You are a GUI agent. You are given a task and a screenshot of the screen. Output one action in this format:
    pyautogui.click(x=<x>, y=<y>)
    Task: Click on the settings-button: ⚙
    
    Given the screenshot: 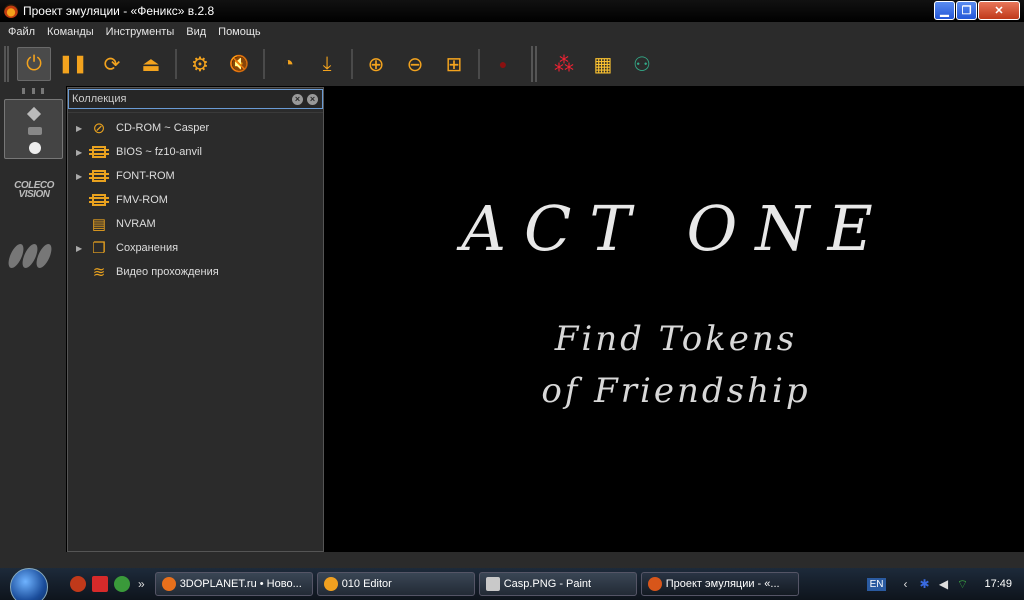 What is the action you would take?
    pyautogui.click(x=200, y=64)
    